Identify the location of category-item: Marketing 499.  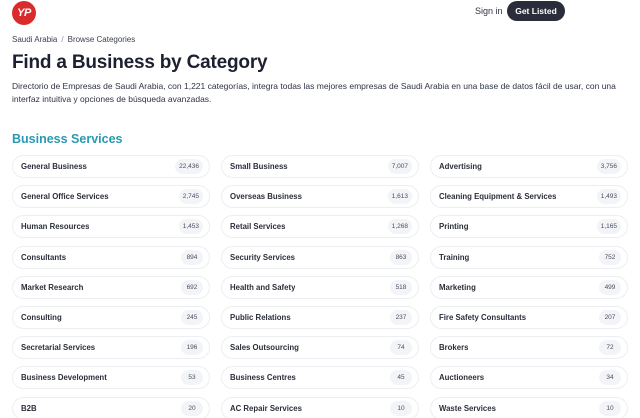
(529, 287).